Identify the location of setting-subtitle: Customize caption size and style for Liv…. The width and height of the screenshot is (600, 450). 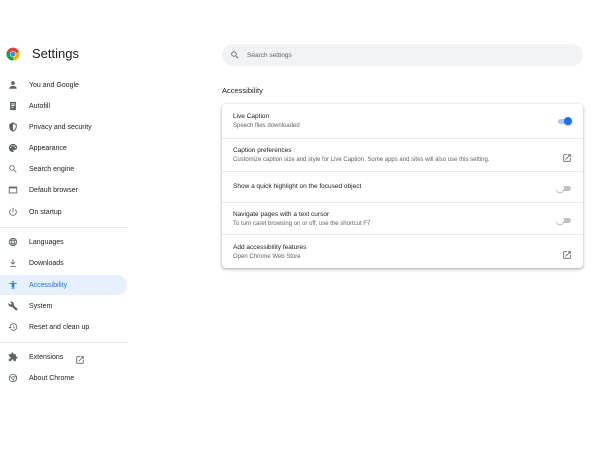
(361, 160).